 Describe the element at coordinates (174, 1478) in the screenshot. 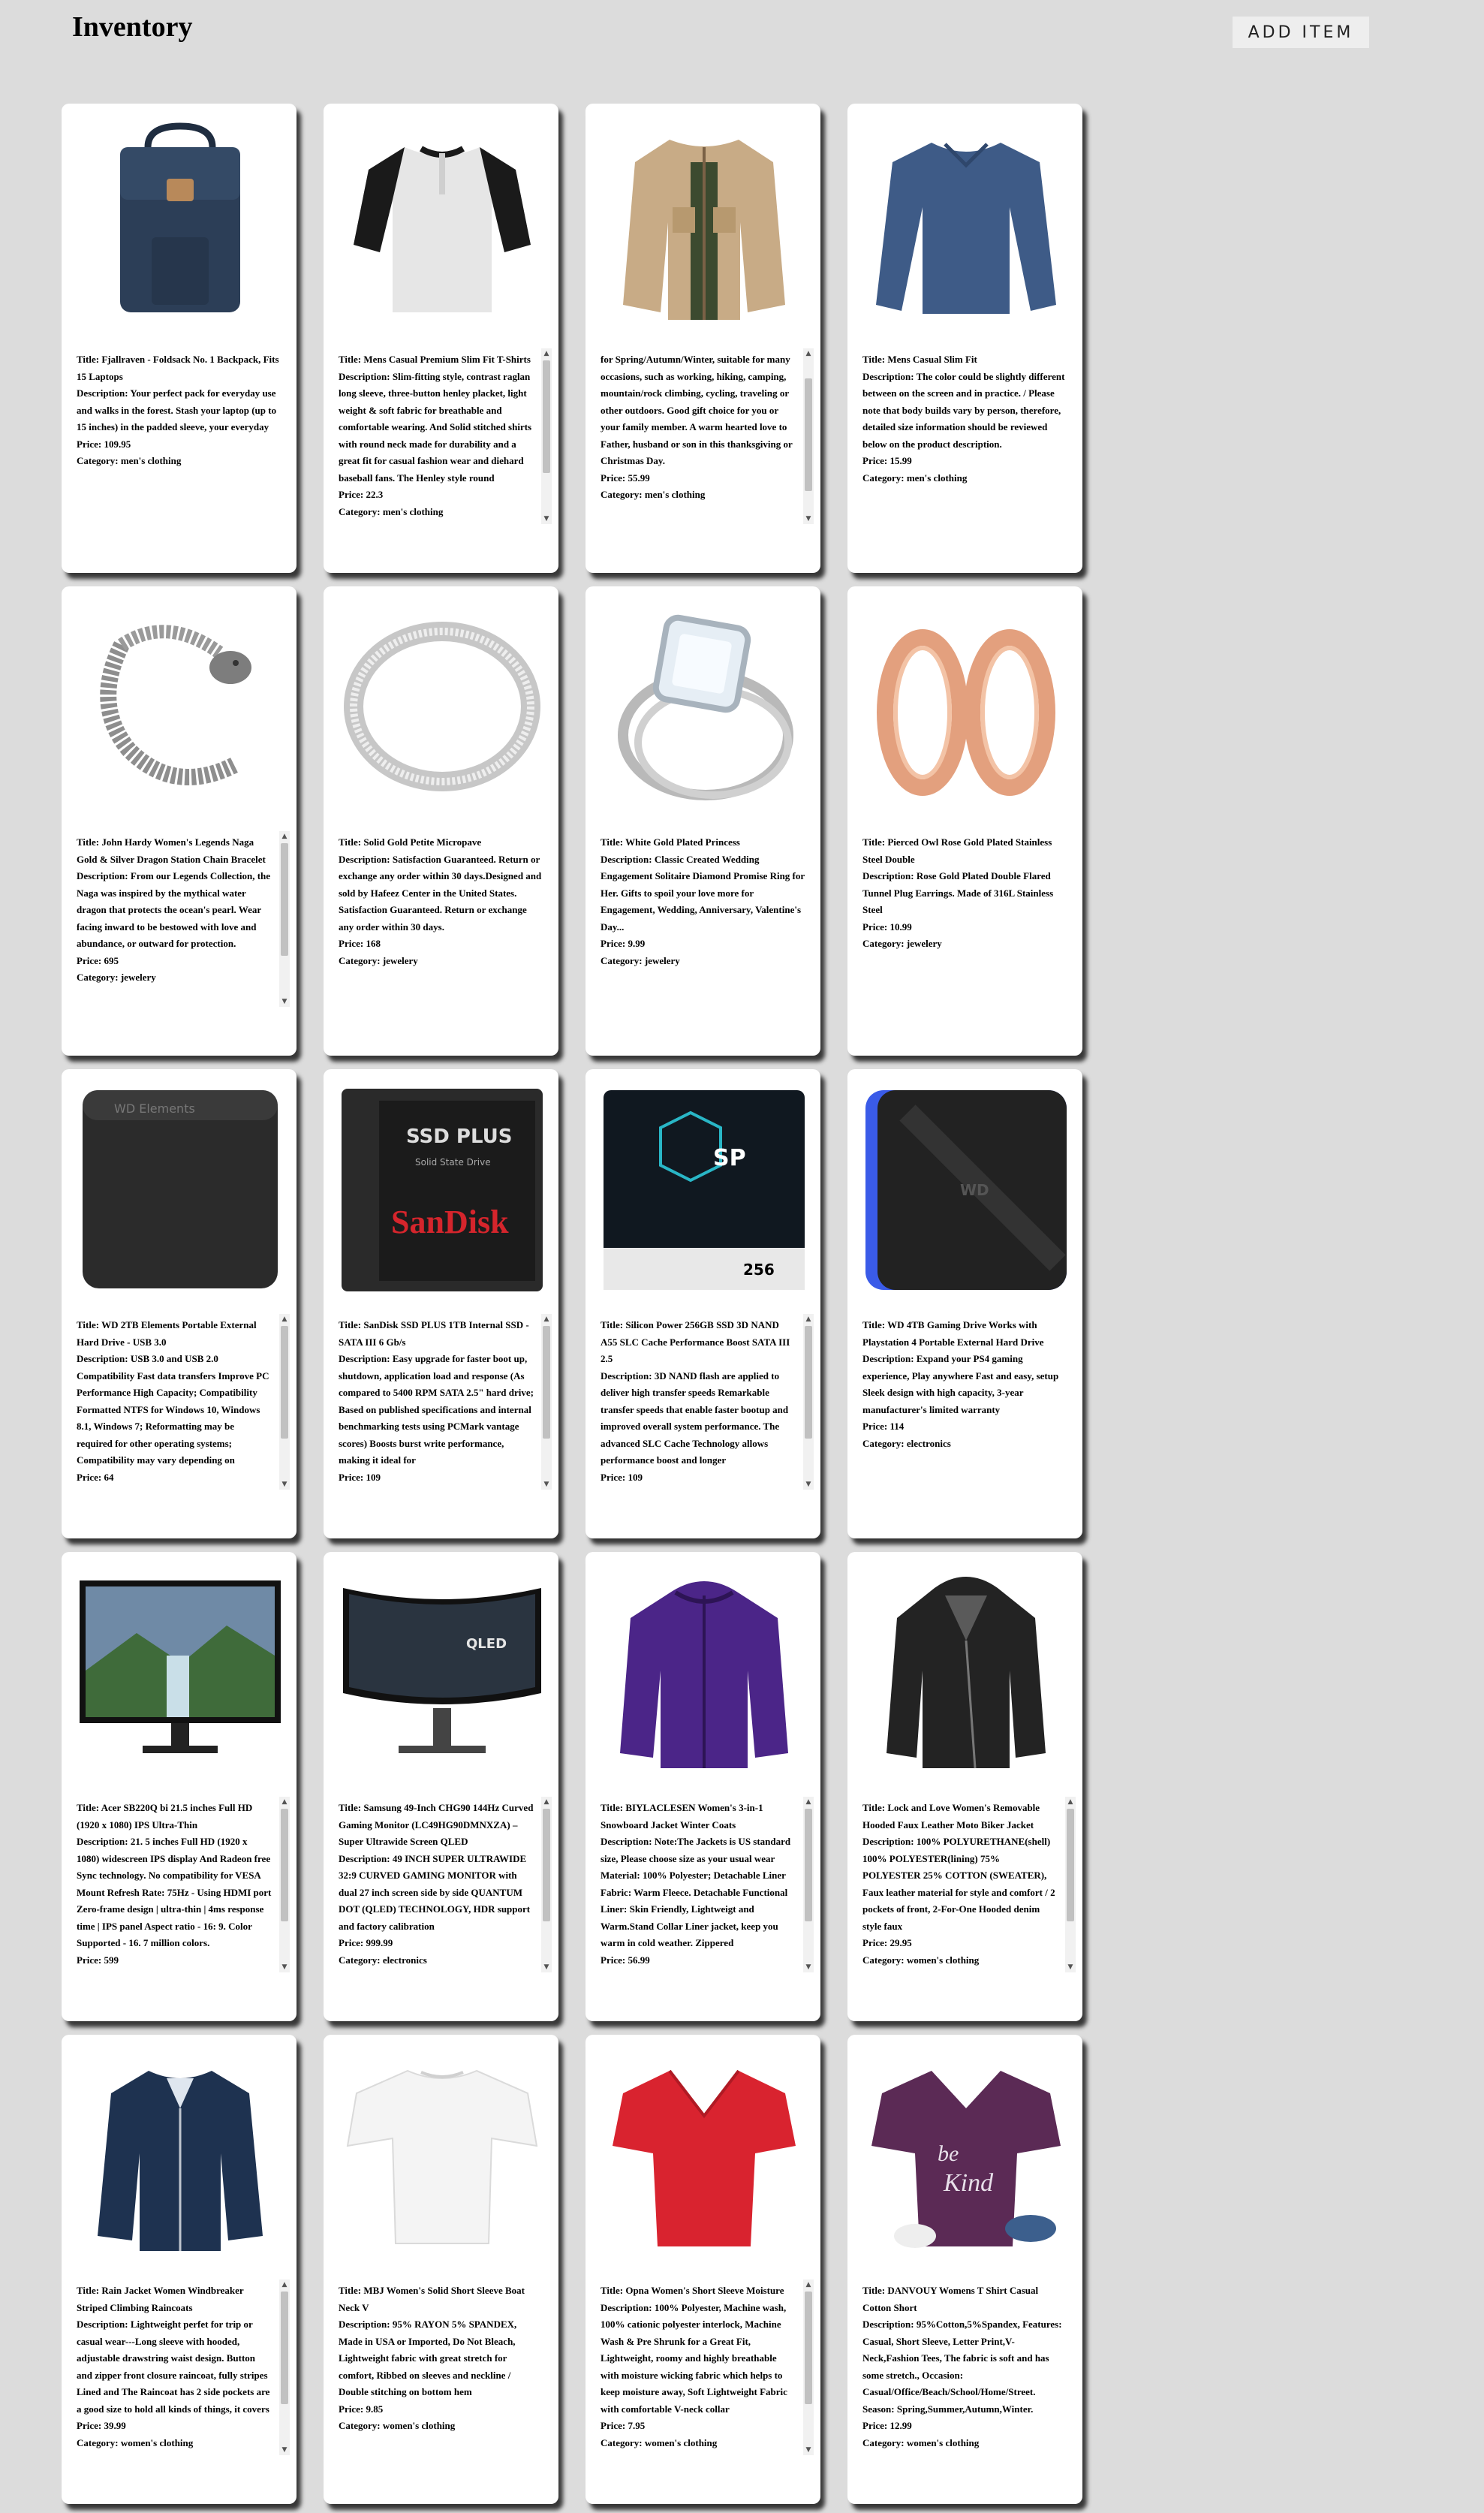

I see `product-price: Price: 64` at that location.